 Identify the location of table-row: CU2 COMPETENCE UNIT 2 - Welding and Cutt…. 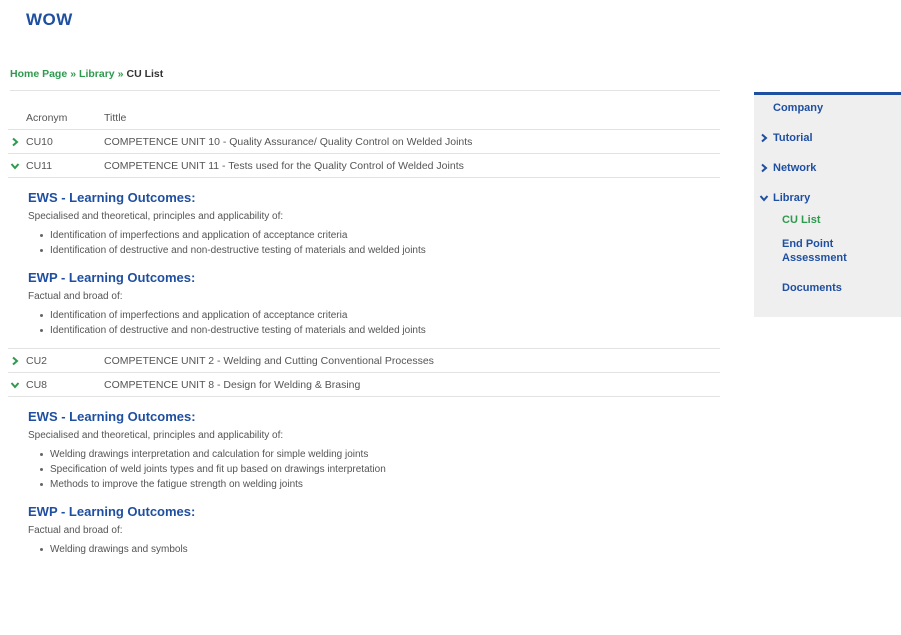
(364, 361).